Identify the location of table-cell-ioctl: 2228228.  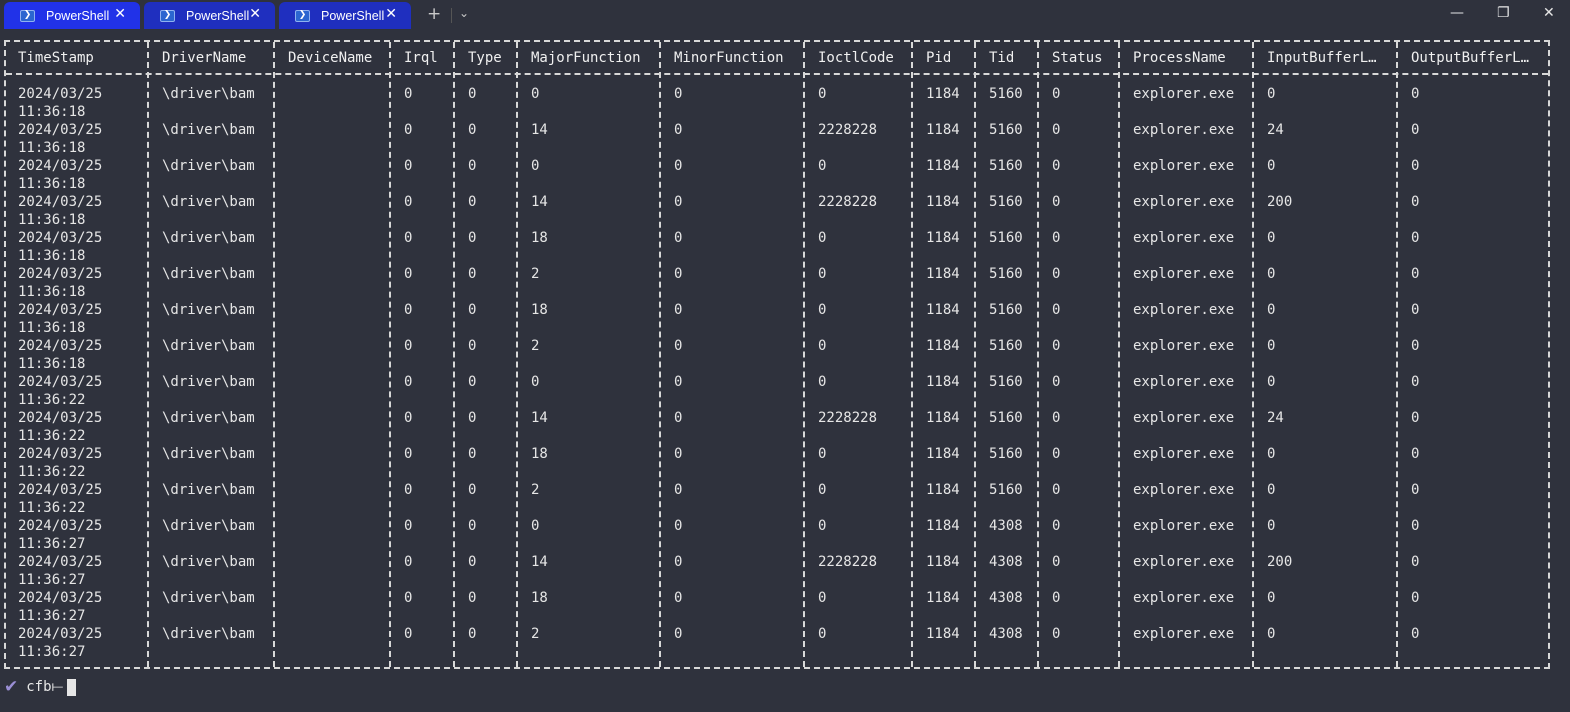
(848, 202).